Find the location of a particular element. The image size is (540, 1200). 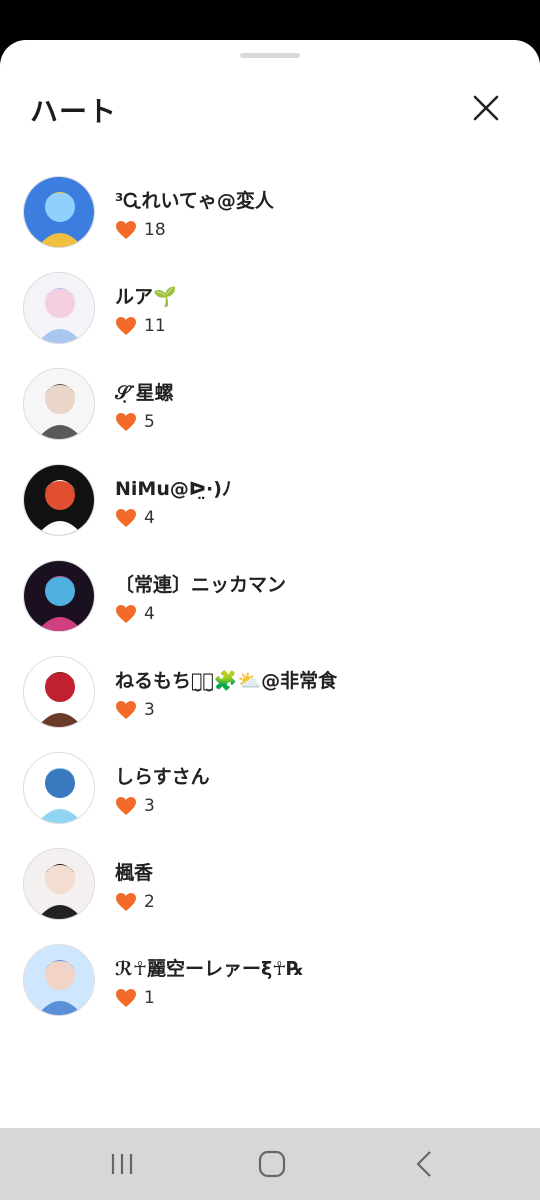

liker-row: ℛ☥麗空ーレァーξ☥℞ 1 is located at coordinates (270, 992).